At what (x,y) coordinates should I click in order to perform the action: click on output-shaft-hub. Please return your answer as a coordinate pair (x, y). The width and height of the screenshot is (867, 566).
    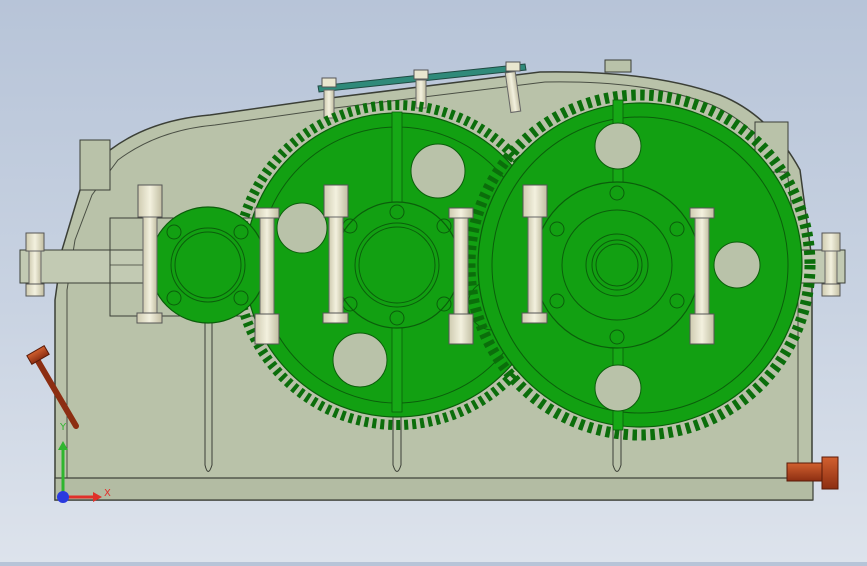
    Looking at the image, I should click on (617, 265).